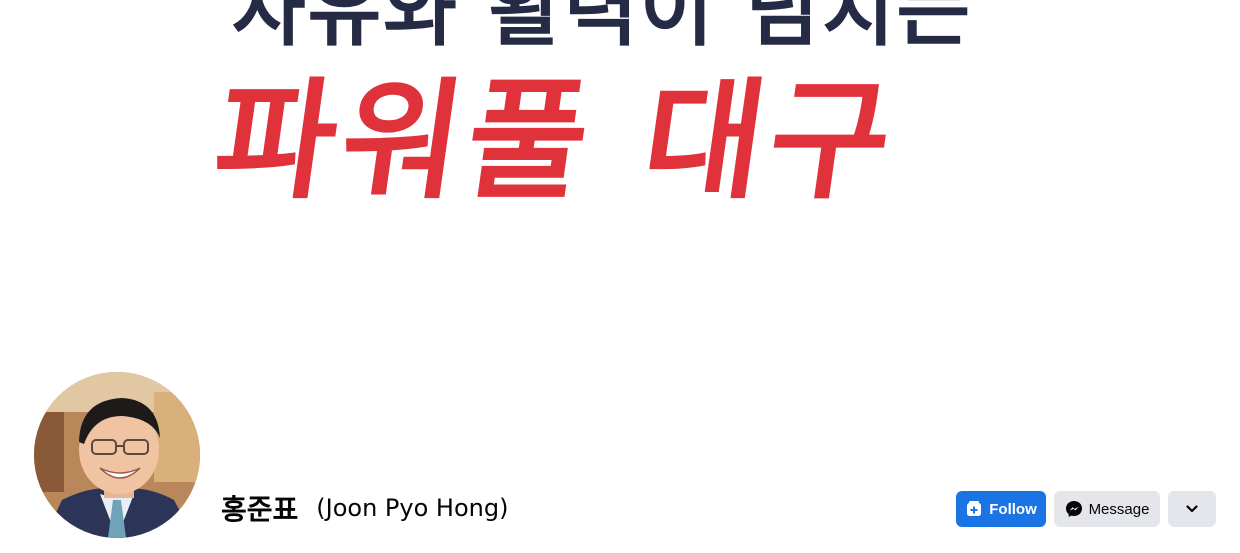 The width and height of the screenshot is (1240, 553). I want to click on message-button: Message, so click(1107, 509).